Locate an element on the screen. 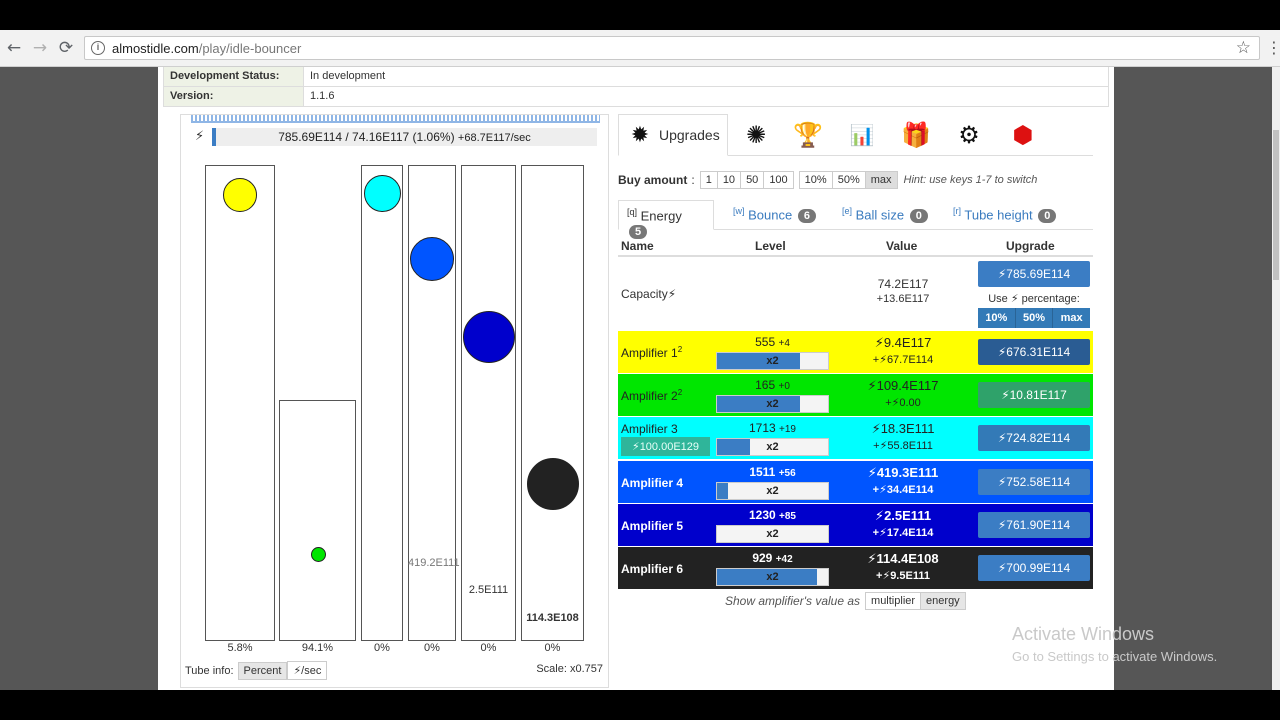 This screenshot has height=720, width=1280. buy-50pct-button: 50% is located at coordinates (848, 180).